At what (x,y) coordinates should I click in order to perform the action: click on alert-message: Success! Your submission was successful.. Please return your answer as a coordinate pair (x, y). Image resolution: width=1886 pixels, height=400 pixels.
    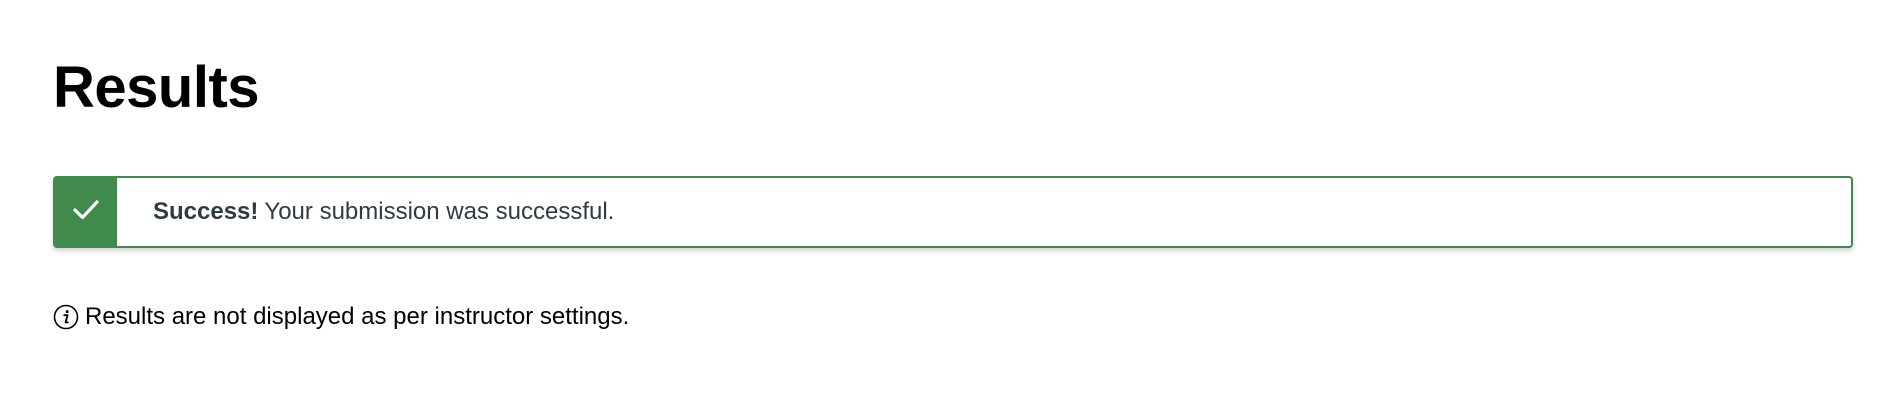
    Looking at the image, I should click on (365, 212).